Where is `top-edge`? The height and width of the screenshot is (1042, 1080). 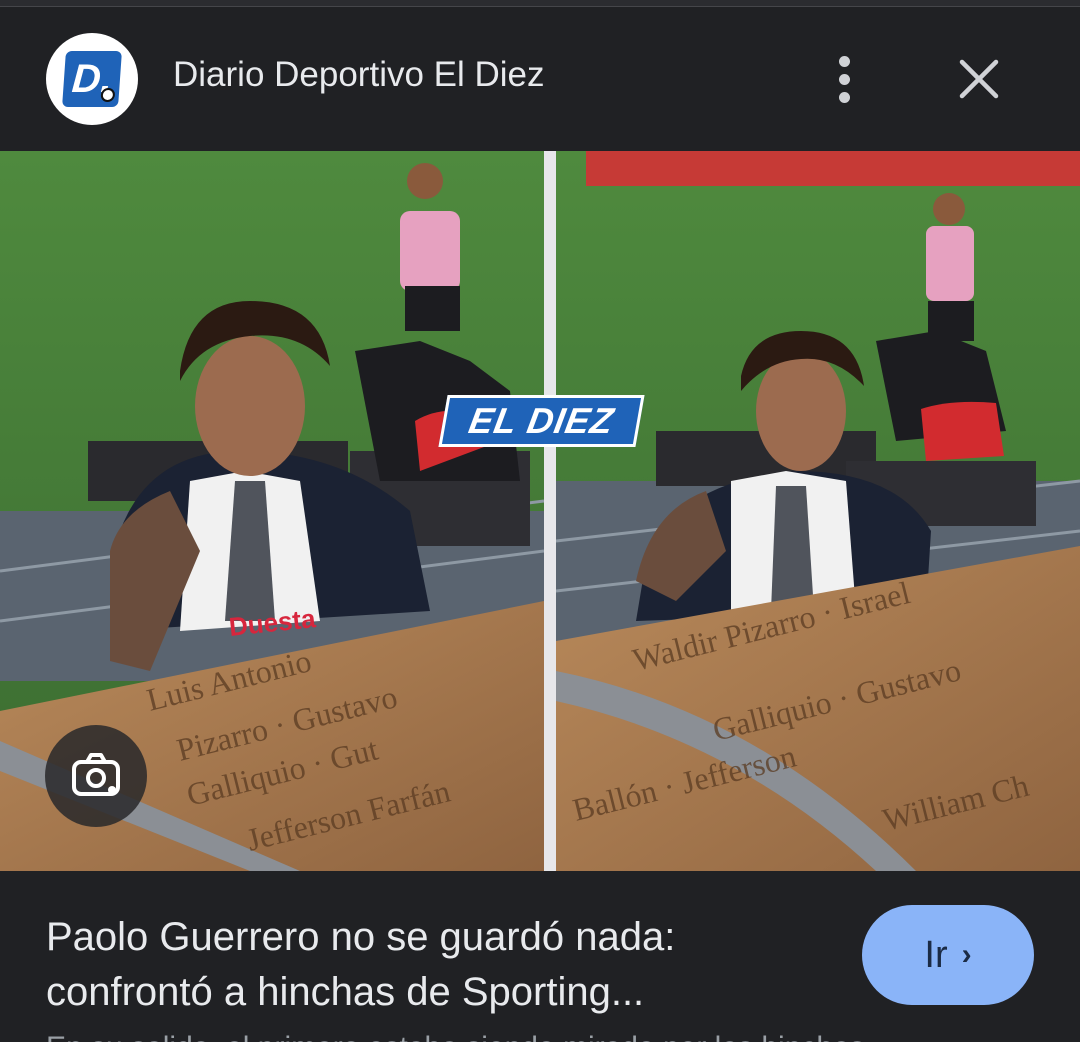
top-edge is located at coordinates (540, 3).